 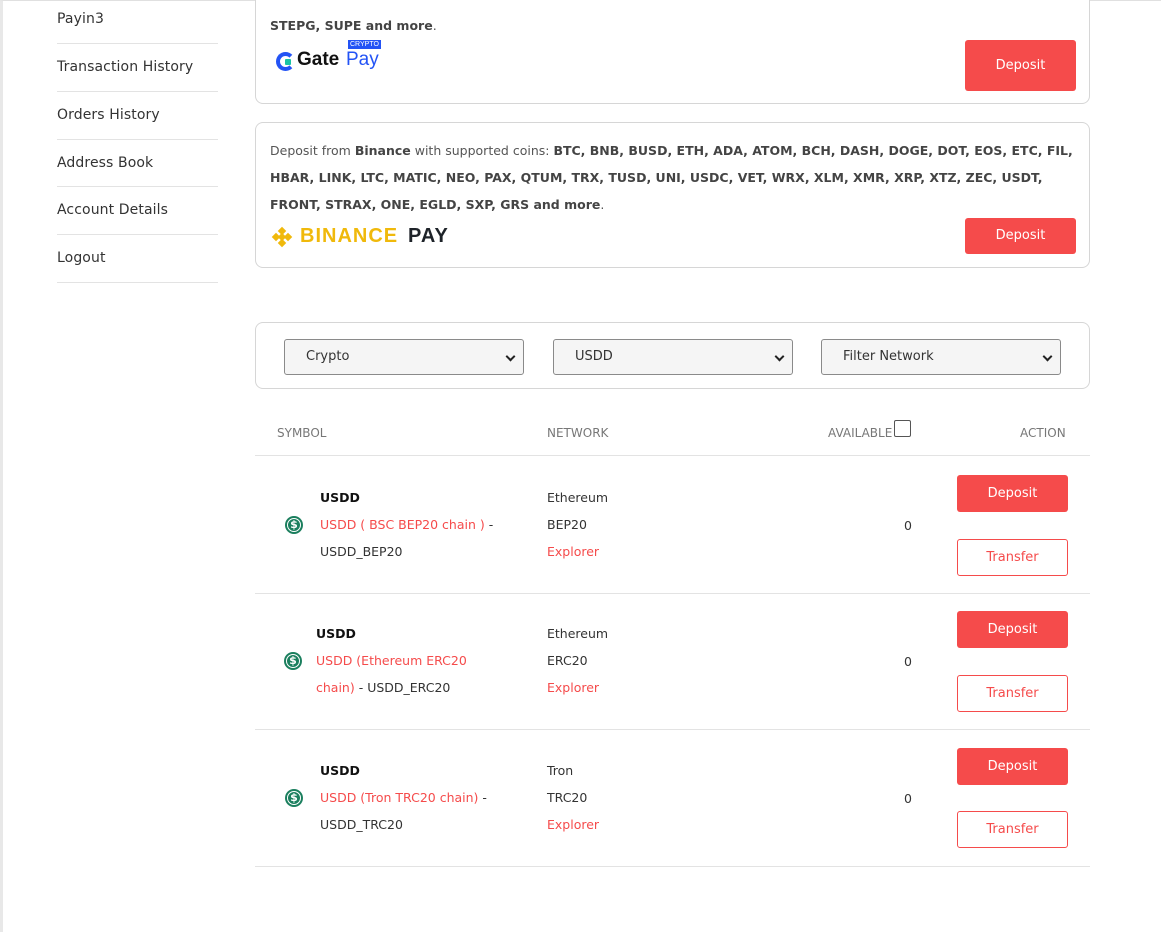 What do you see at coordinates (318, 59) in the screenshot?
I see `gate-logo-word: Gate` at bounding box center [318, 59].